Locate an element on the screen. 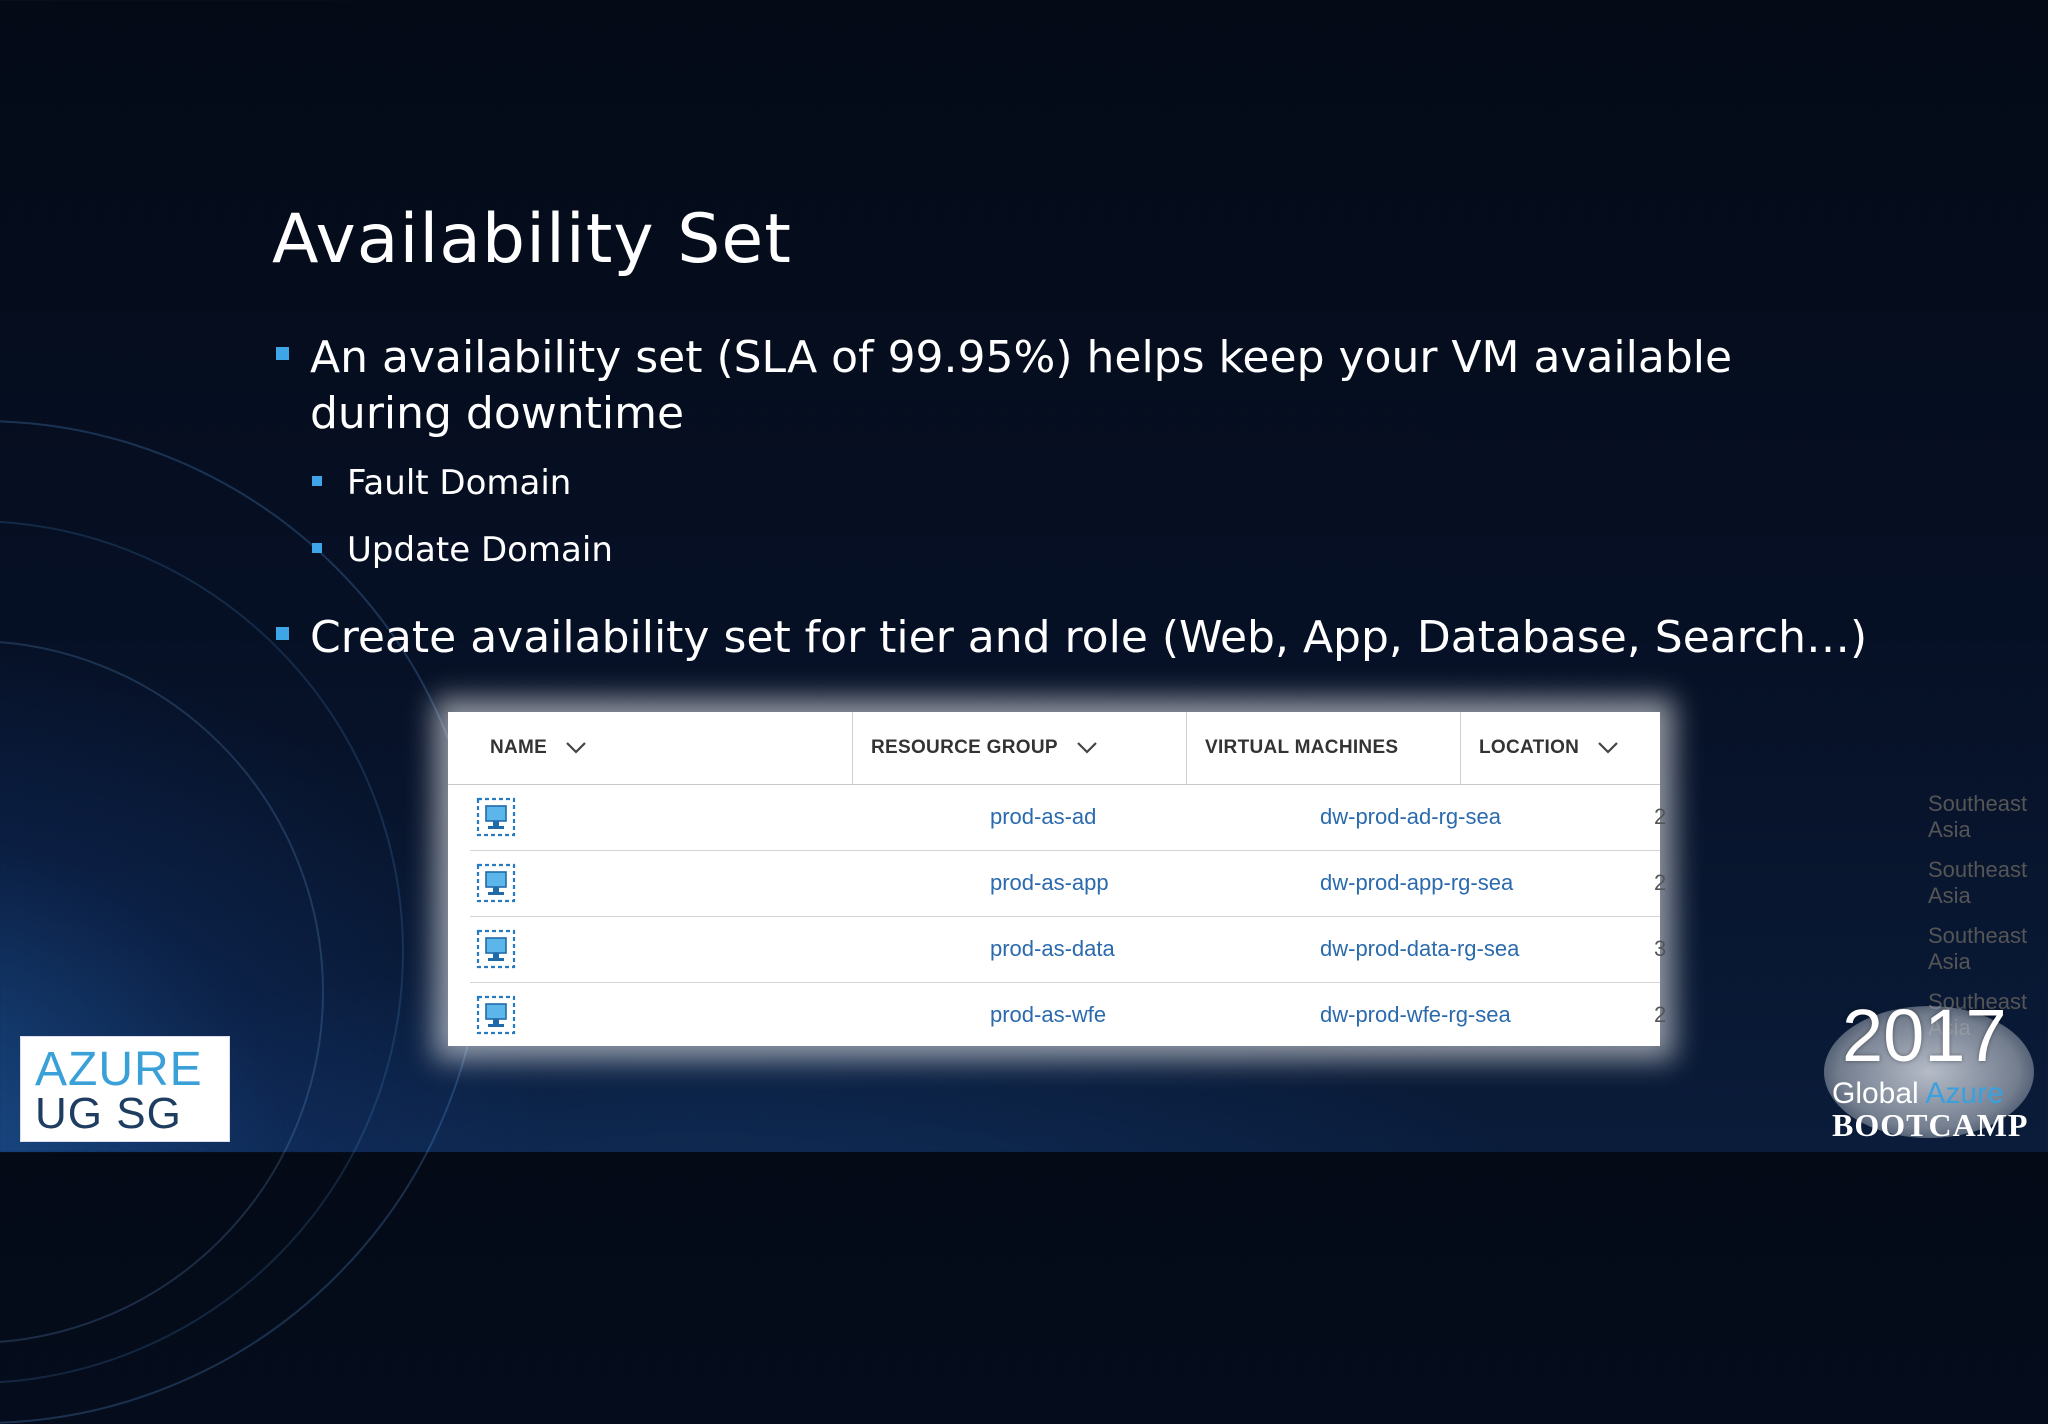  column-label: NAME is located at coordinates (519, 747).